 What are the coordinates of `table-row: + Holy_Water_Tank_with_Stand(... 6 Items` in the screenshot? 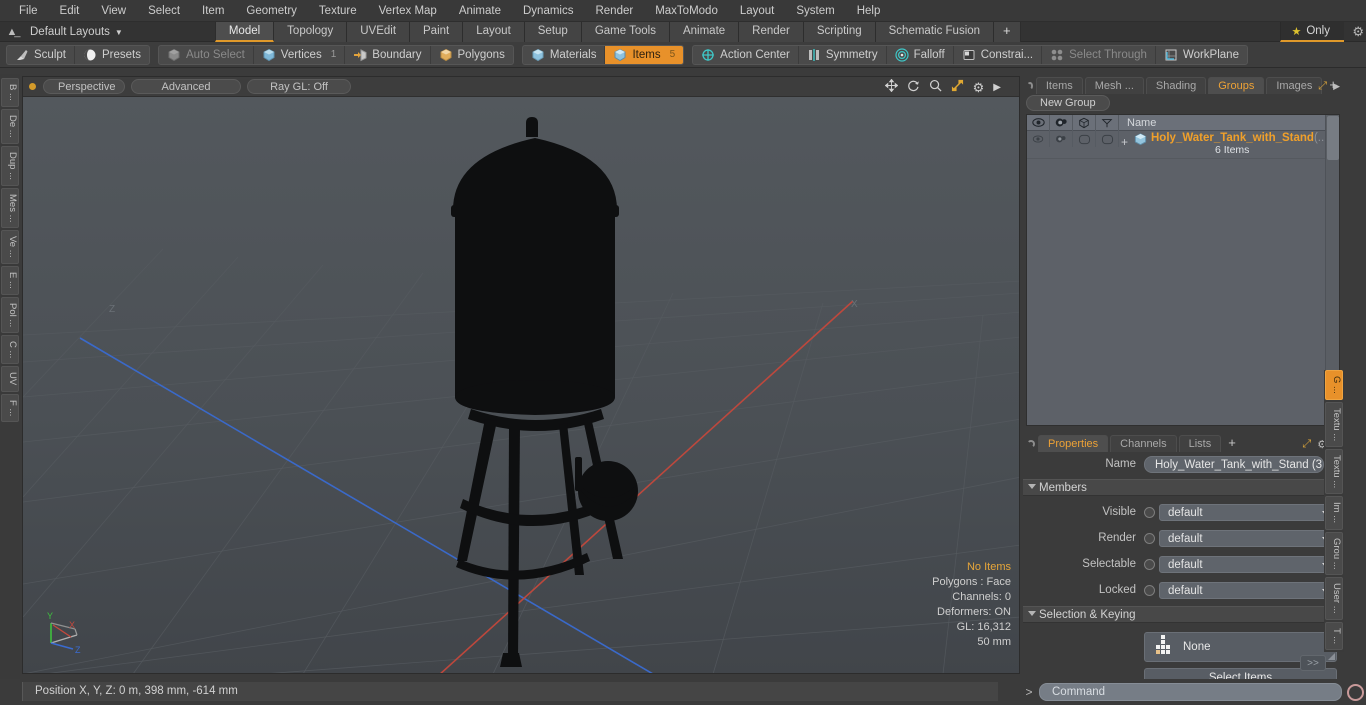 It's located at (1183, 145).